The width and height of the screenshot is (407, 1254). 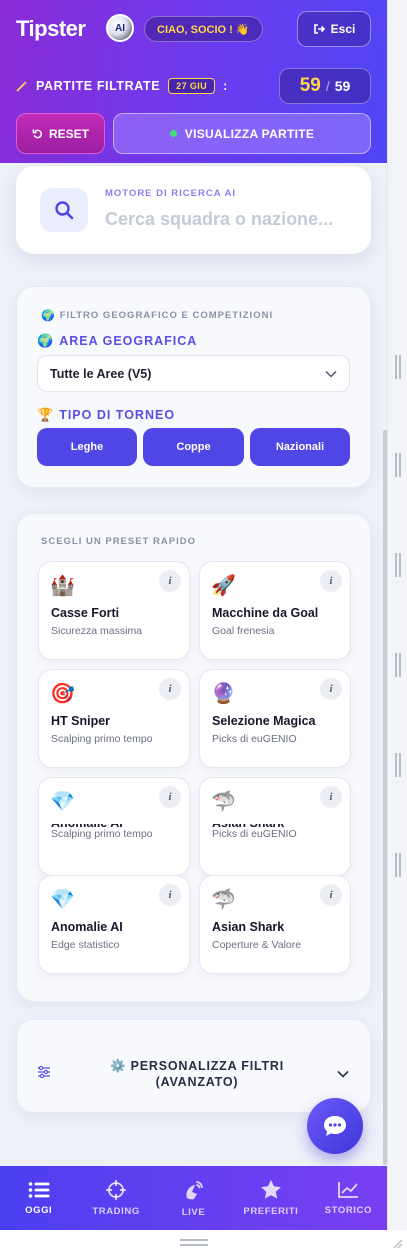 What do you see at coordinates (114, 718) in the screenshot?
I see `preset-tile: 🎯 i HT Sniper Scalping primo tempo` at bounding box center [114, 718].